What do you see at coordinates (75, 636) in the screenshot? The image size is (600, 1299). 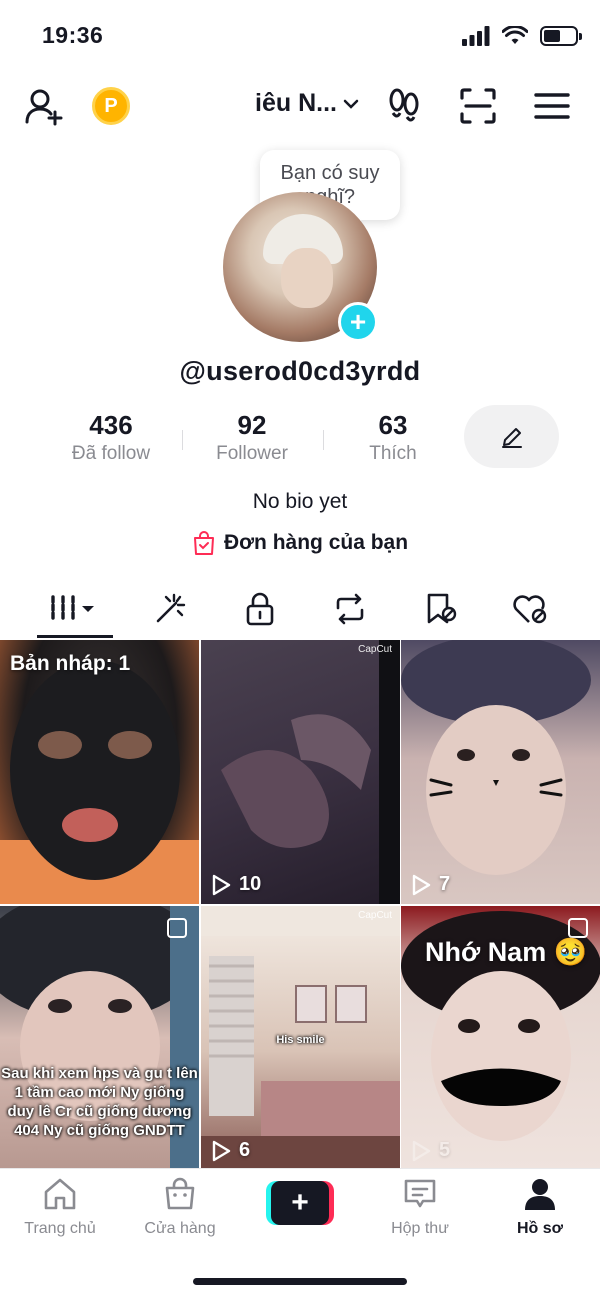 I see `active-tab-indicator` at bounding box center [75, 636].